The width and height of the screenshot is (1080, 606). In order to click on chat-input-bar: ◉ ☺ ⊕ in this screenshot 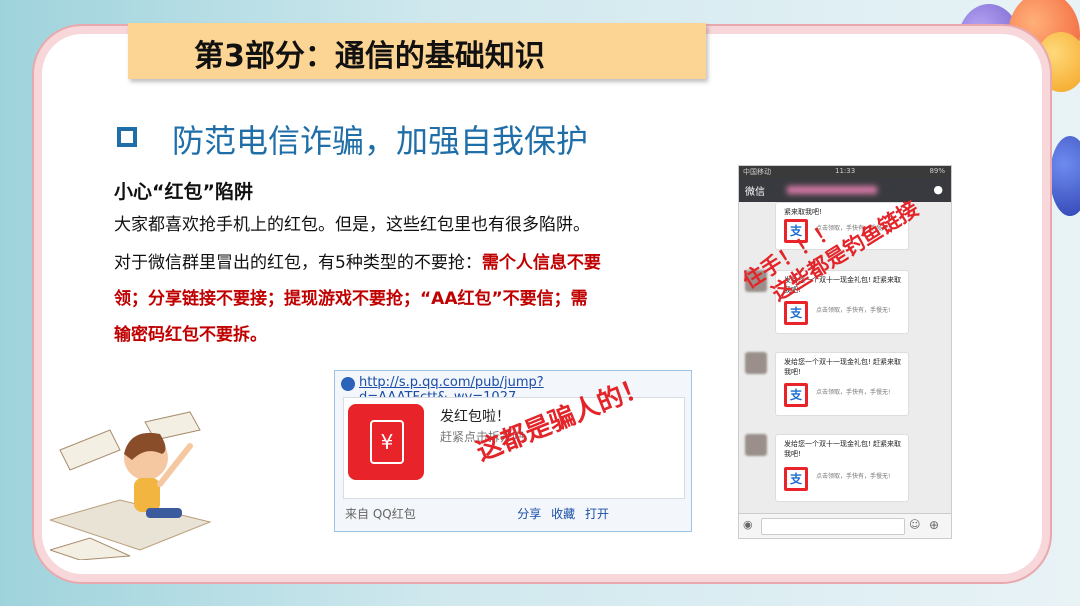, I will do `click(845, 525)`.